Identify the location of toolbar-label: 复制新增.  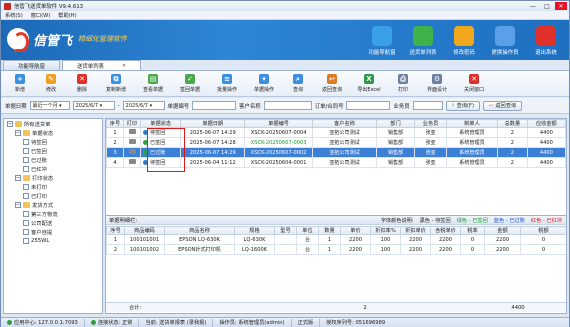
(115, 90).